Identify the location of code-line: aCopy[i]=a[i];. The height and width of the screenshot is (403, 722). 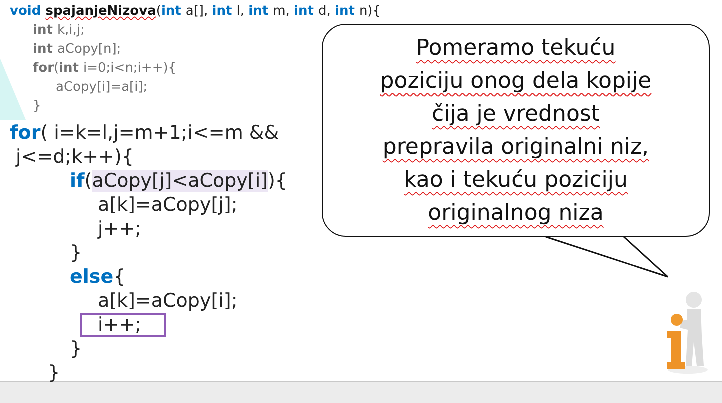
(102, 88).